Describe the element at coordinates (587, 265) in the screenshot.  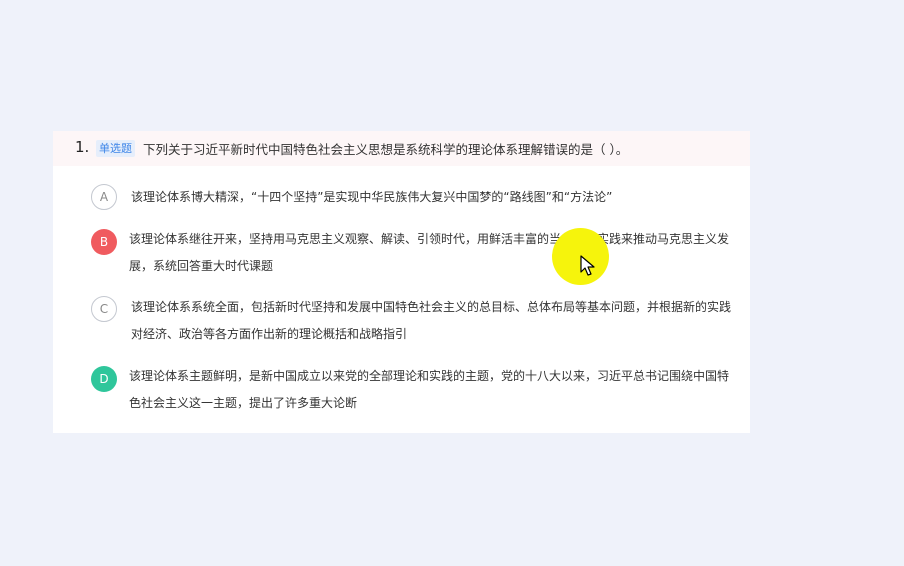
I see `mouse-pointer-icon` at that location.